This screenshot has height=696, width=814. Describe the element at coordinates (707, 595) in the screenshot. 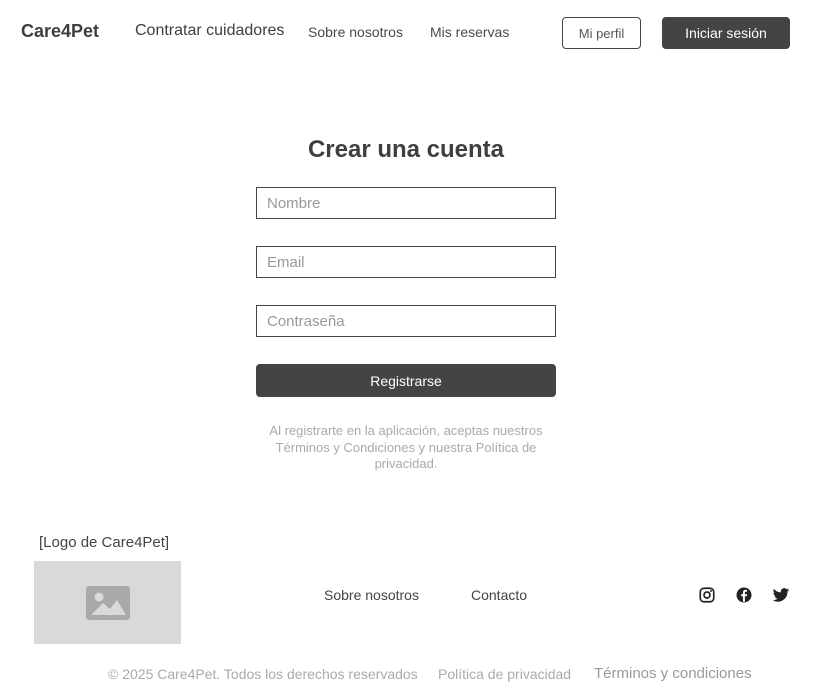

I see `instagram-icon` at that location.